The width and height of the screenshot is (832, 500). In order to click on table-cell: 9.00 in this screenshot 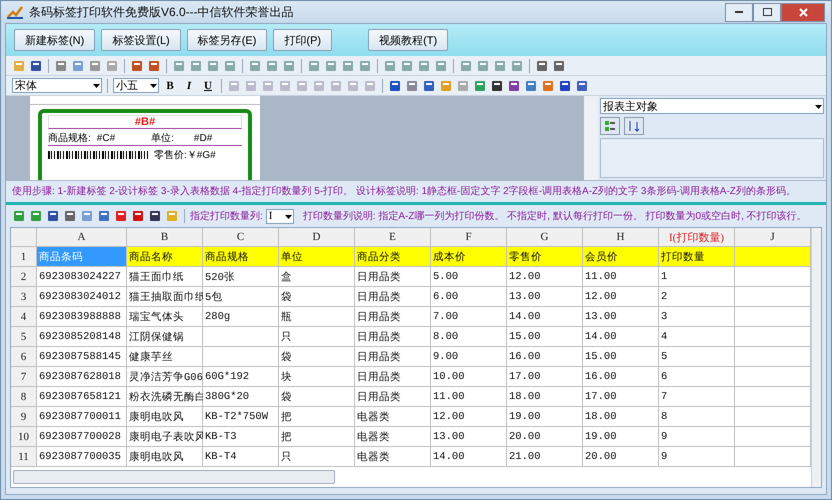, I will do `click(469, 357)`.